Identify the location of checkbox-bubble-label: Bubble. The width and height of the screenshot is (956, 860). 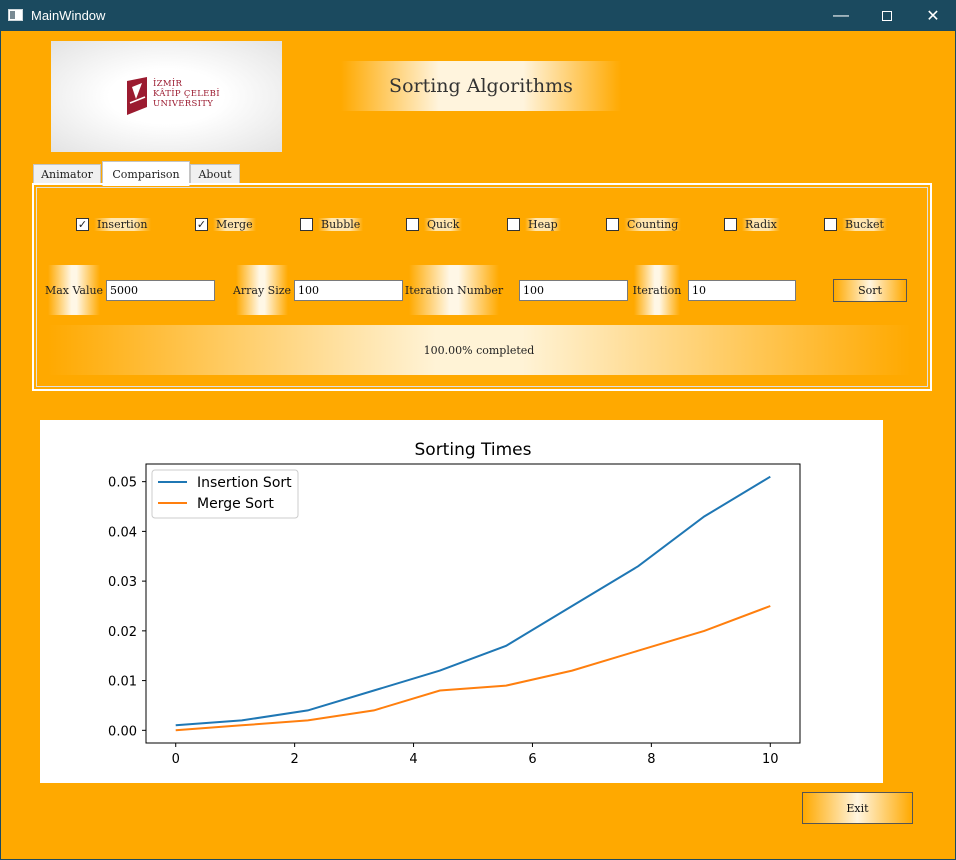
(341, 224).